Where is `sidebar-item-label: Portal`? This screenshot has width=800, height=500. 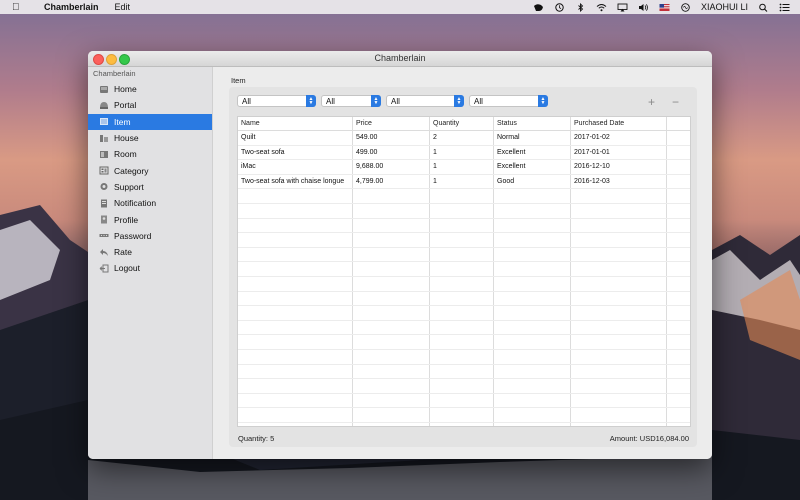
sidebar-item-label: Portal is located at coordinates (125, 105).